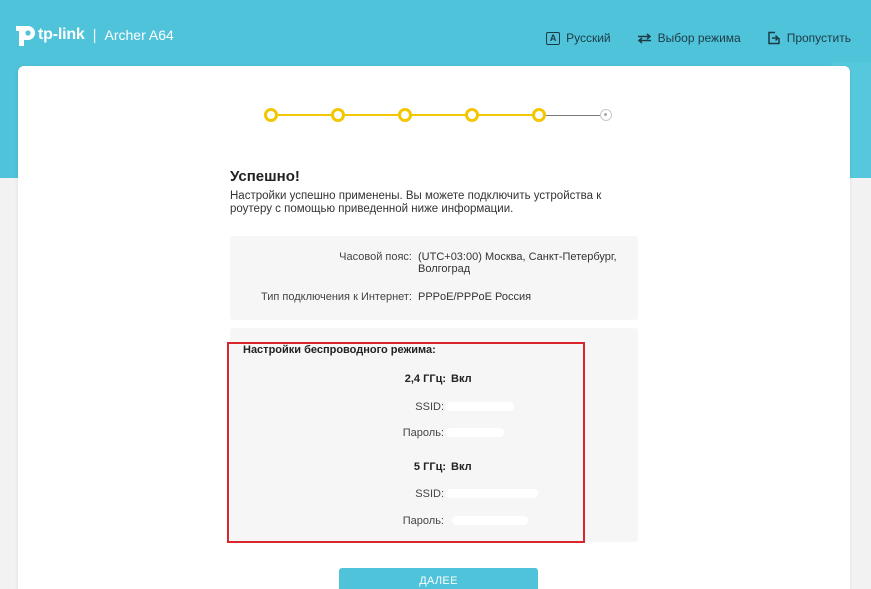  I want to click on header-actions: A Русский Выбор режима Пропустить, so click(698, 38).